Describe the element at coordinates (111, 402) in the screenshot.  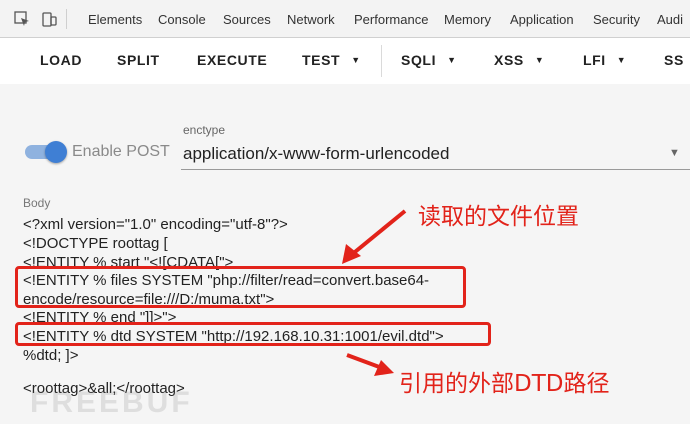
I see `watermark-logo: FREEBUF` at that location.